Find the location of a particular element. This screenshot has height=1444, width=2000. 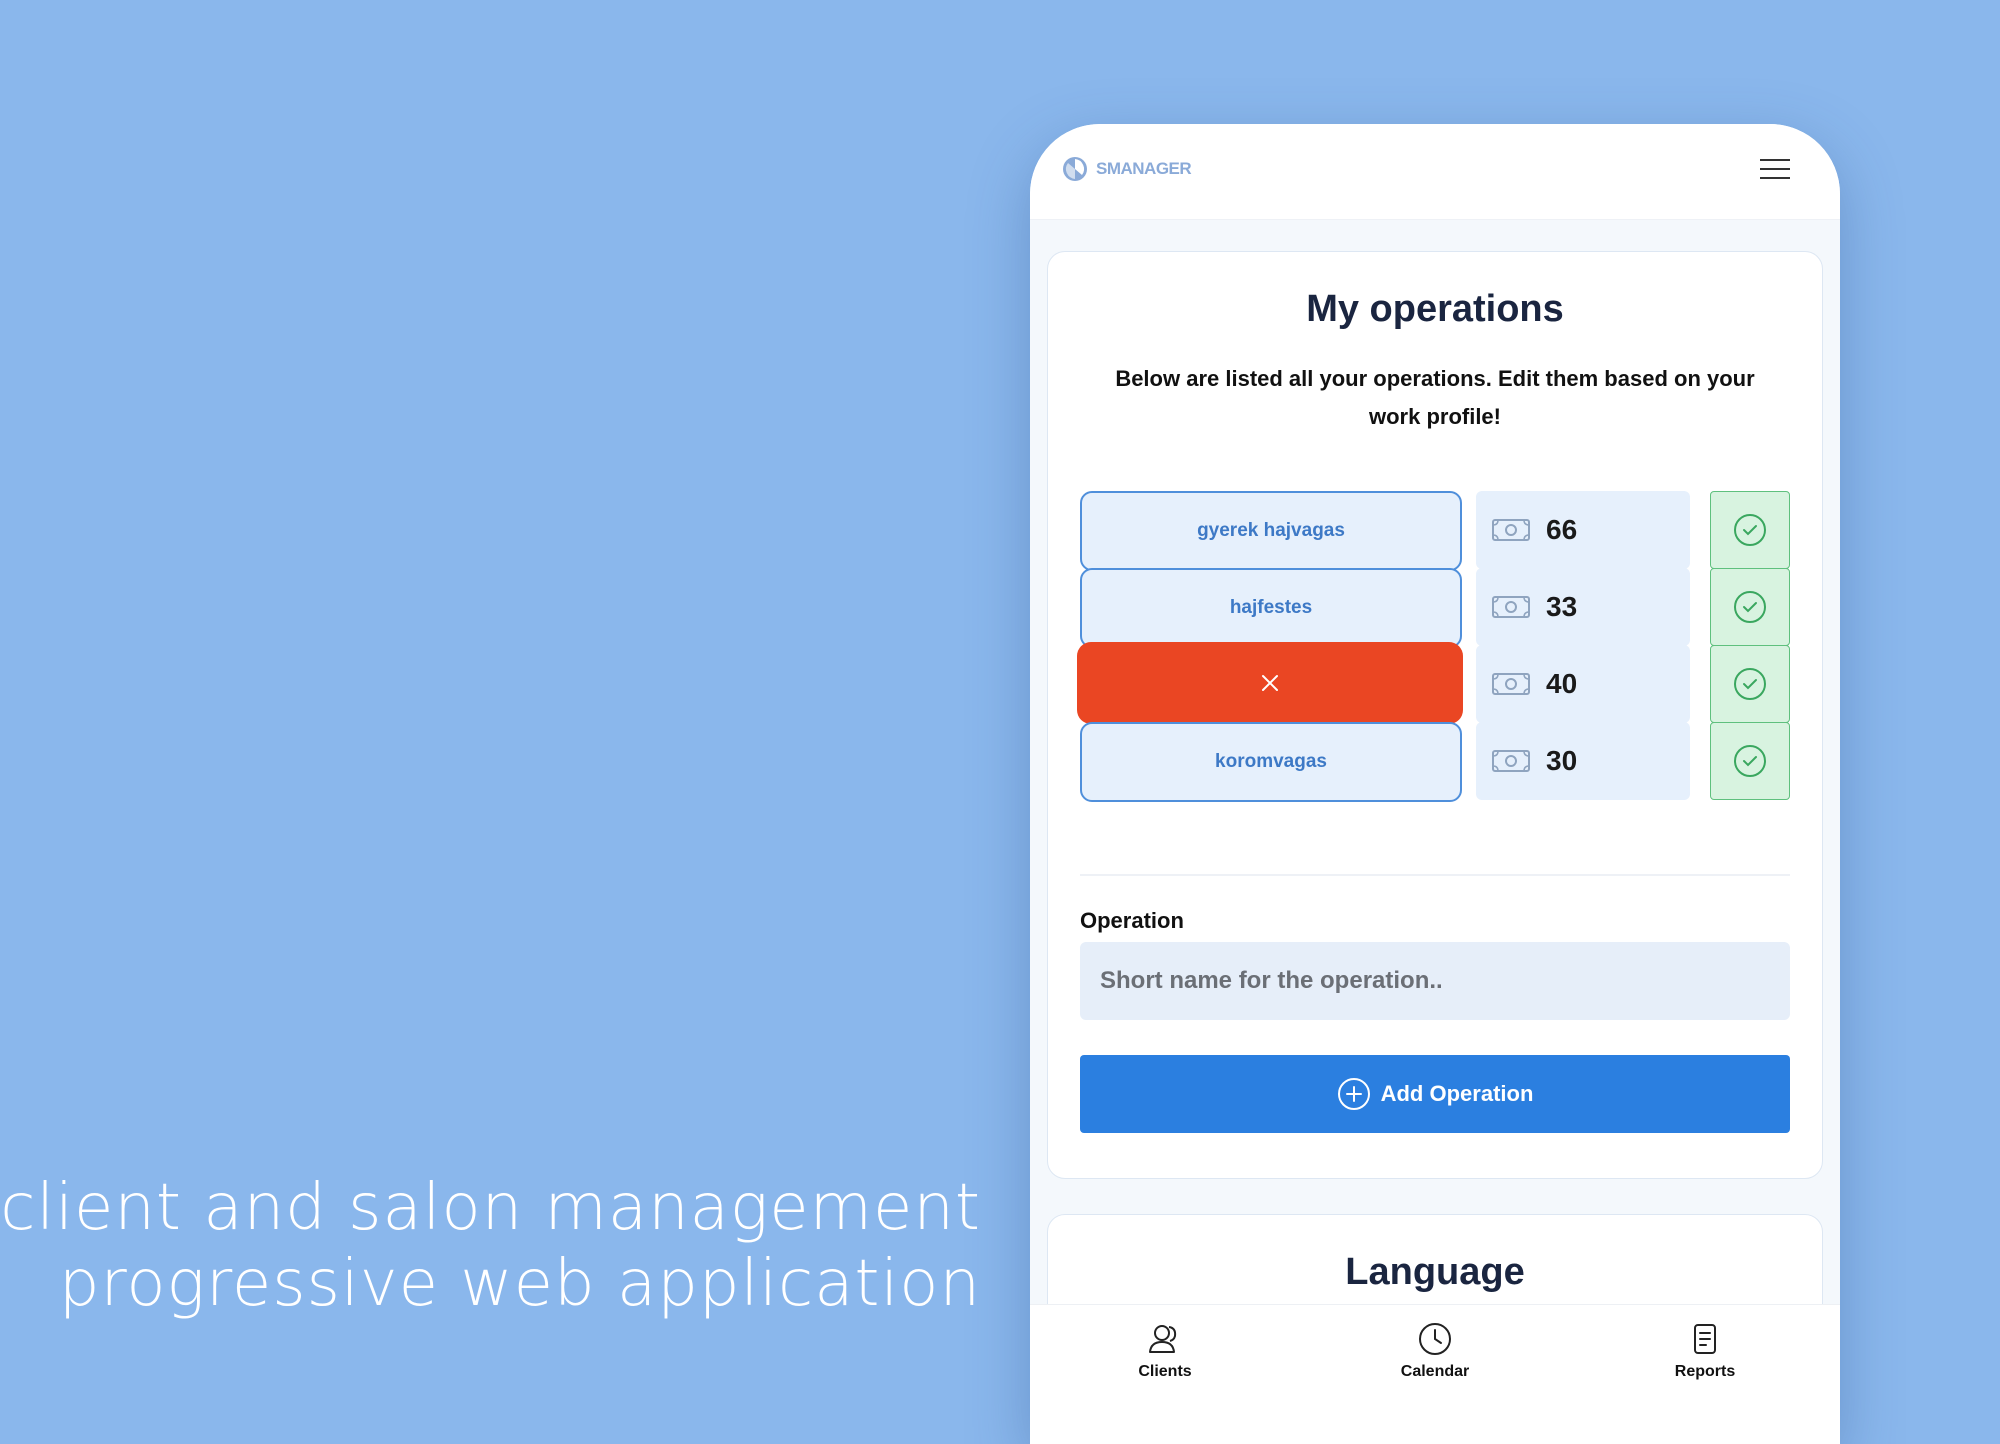

operation-row: gyerek hajvagas 66 is located at coordinates (1435, 531).